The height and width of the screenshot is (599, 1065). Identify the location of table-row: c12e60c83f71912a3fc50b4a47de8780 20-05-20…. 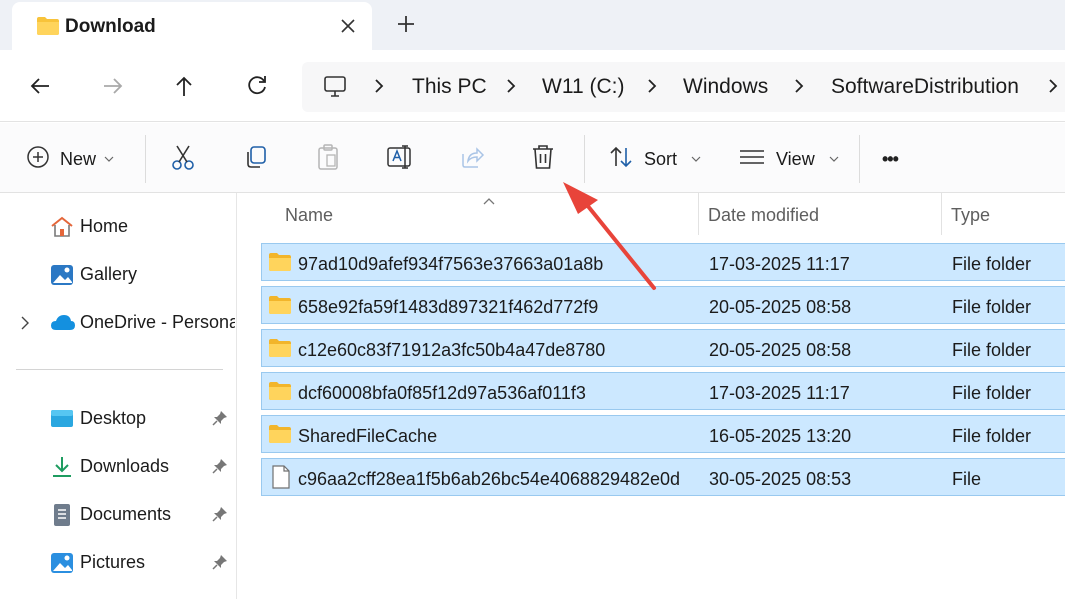
(663, 348).